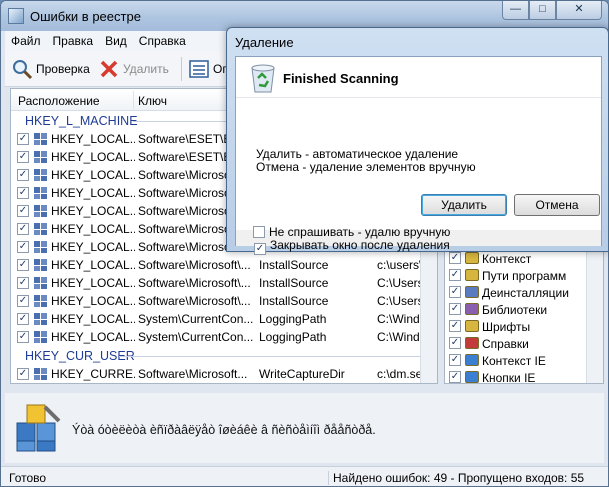 This screenshot has height=487, width=609. Describe the element at coordinates (357, 154) in the screenshot. I see `dialog-line-1: Удалить - автоматическое удаление` at that location.